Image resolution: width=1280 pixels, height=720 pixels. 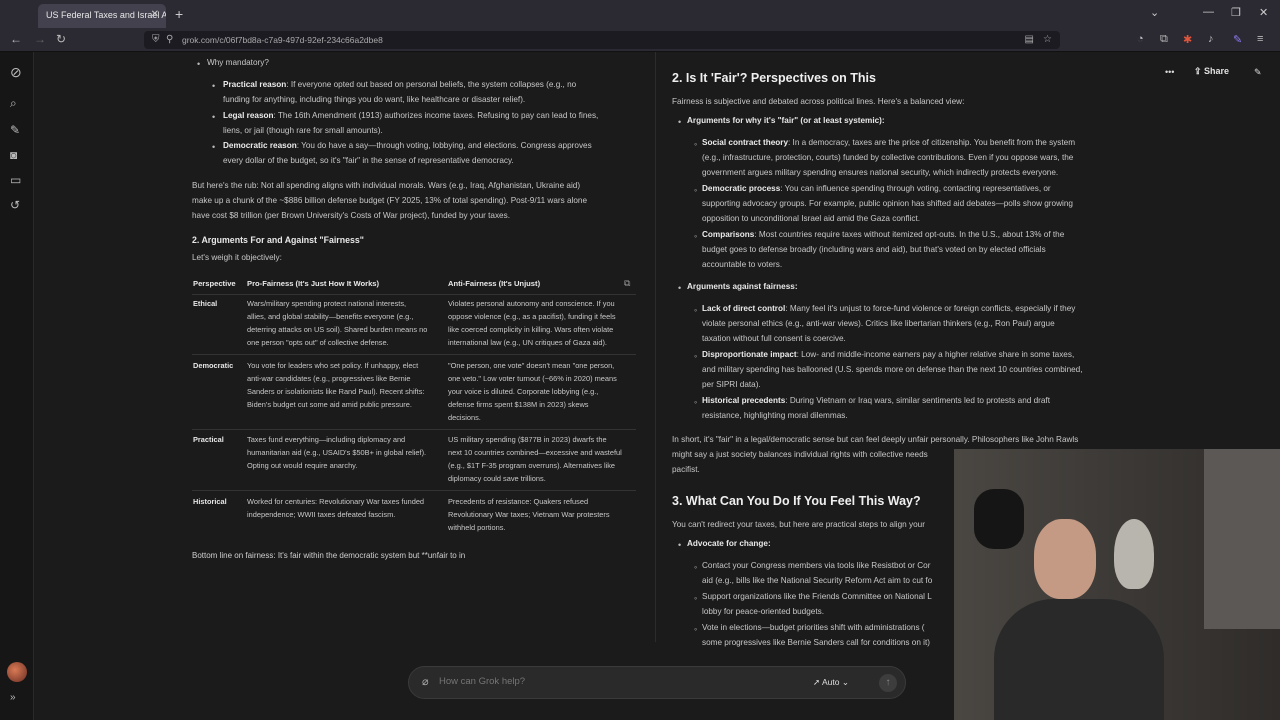 What do you see at coordinates (425, 681) in the screenshot?
I see `attach-icon: ⌀` at bounding box center [425, 681].